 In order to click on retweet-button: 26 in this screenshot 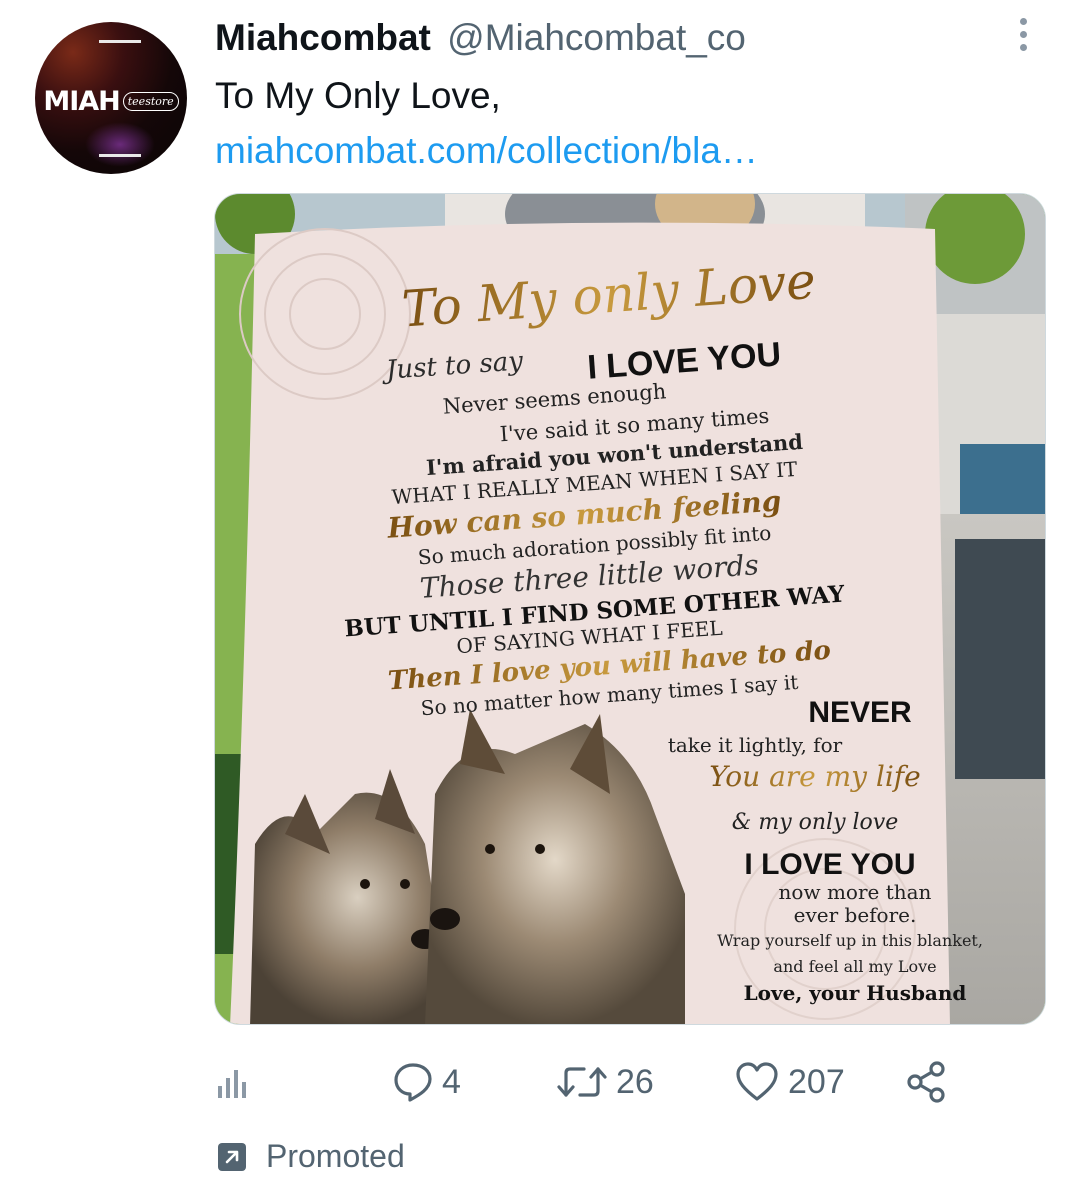, I will do `click(605, 1082)`.